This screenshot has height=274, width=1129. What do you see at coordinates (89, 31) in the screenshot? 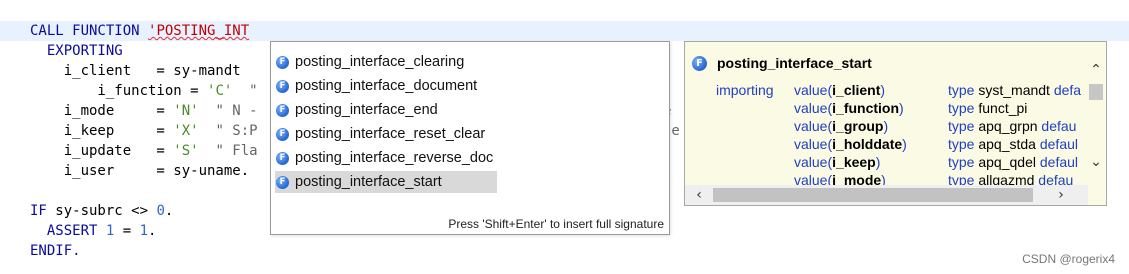
I see `code-token: CALL FUNCTION` at bounding box center [89, 31].